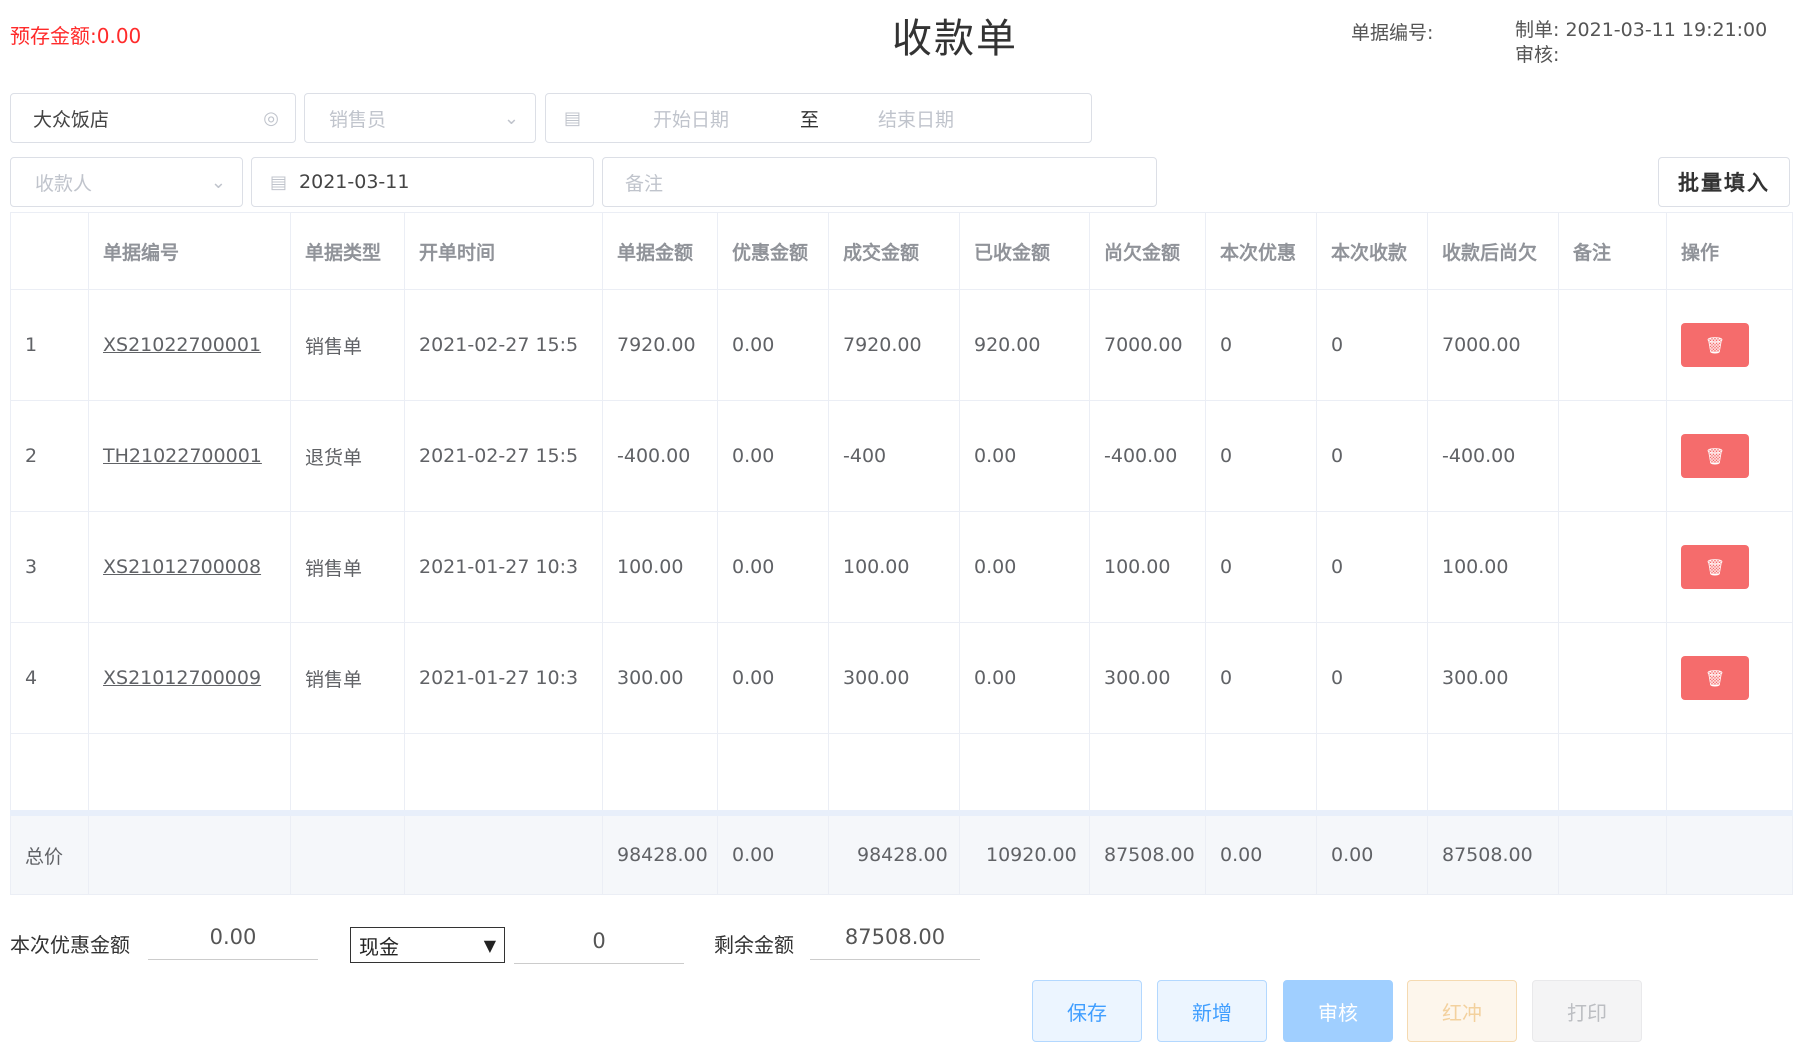 This screenshot has height=1050, width=1800. Describe the element at coordinates (503, 678) in the screenshot. I see `open-time: 2021-01-27 10:3` at that location.